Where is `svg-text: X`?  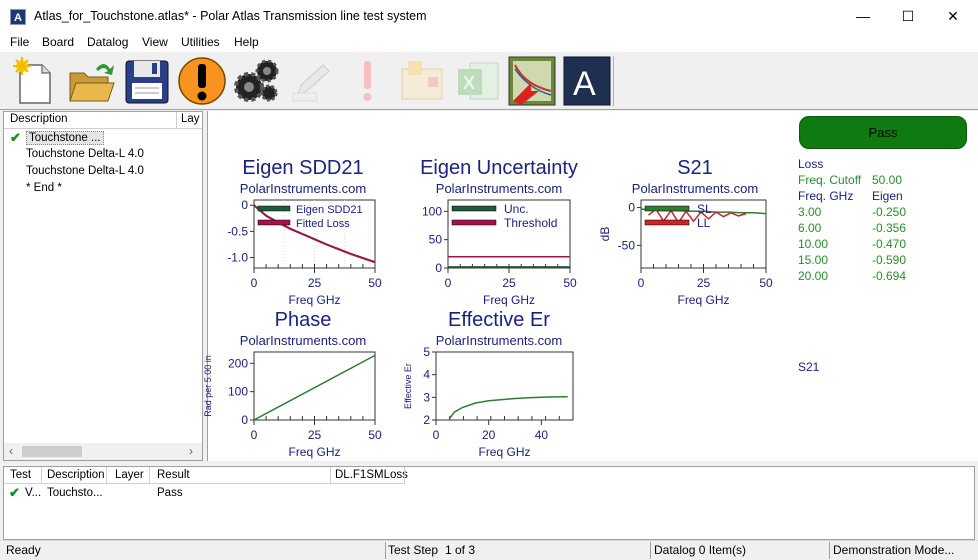
svg-text: X is located at coordinates (469, 83).